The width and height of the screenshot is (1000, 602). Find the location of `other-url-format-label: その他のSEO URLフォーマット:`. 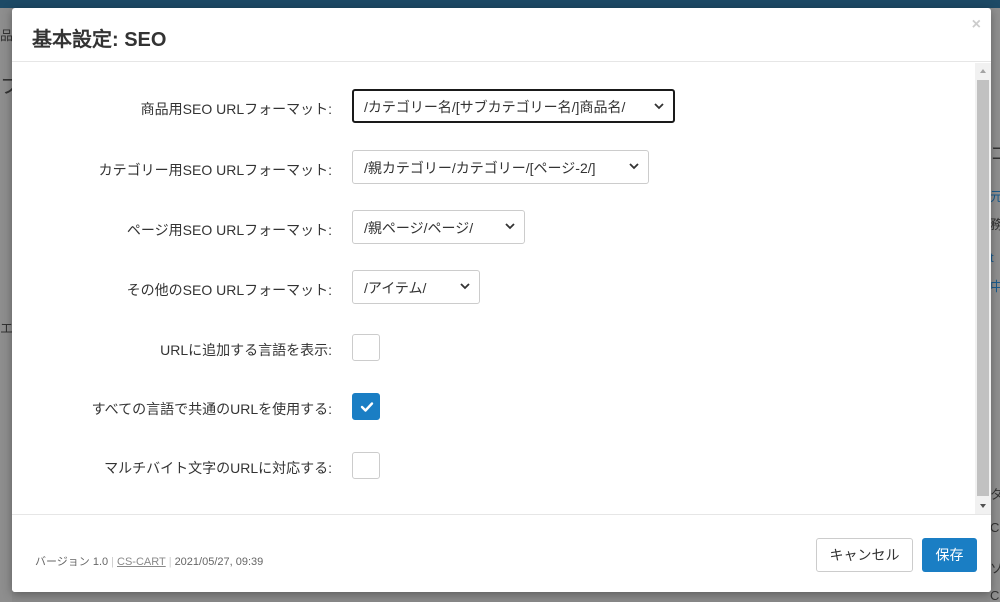

other-url-format-label: その他のSEO URLフォーマット: is located at coordinates (229, 290).